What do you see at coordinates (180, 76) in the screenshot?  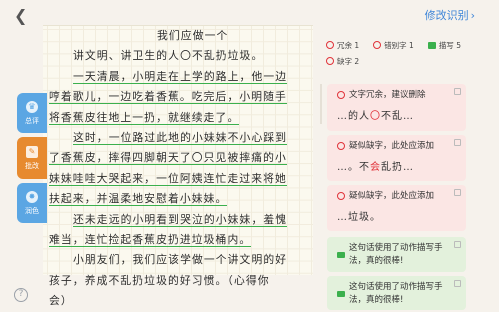 I see `essay-line: 一天清晨，小明走在上学的路上，他一边` at bounding box center [180, 76].